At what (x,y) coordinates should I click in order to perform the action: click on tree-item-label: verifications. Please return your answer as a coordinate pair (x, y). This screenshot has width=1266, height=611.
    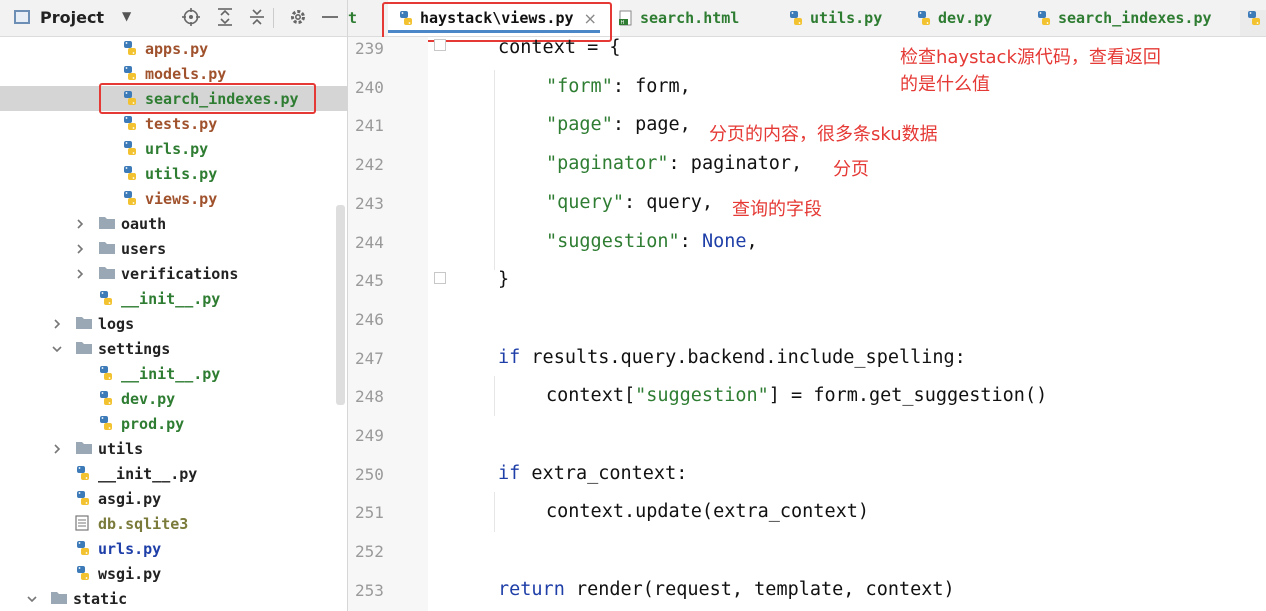
    Looking at the image, I should click on (180, 273).